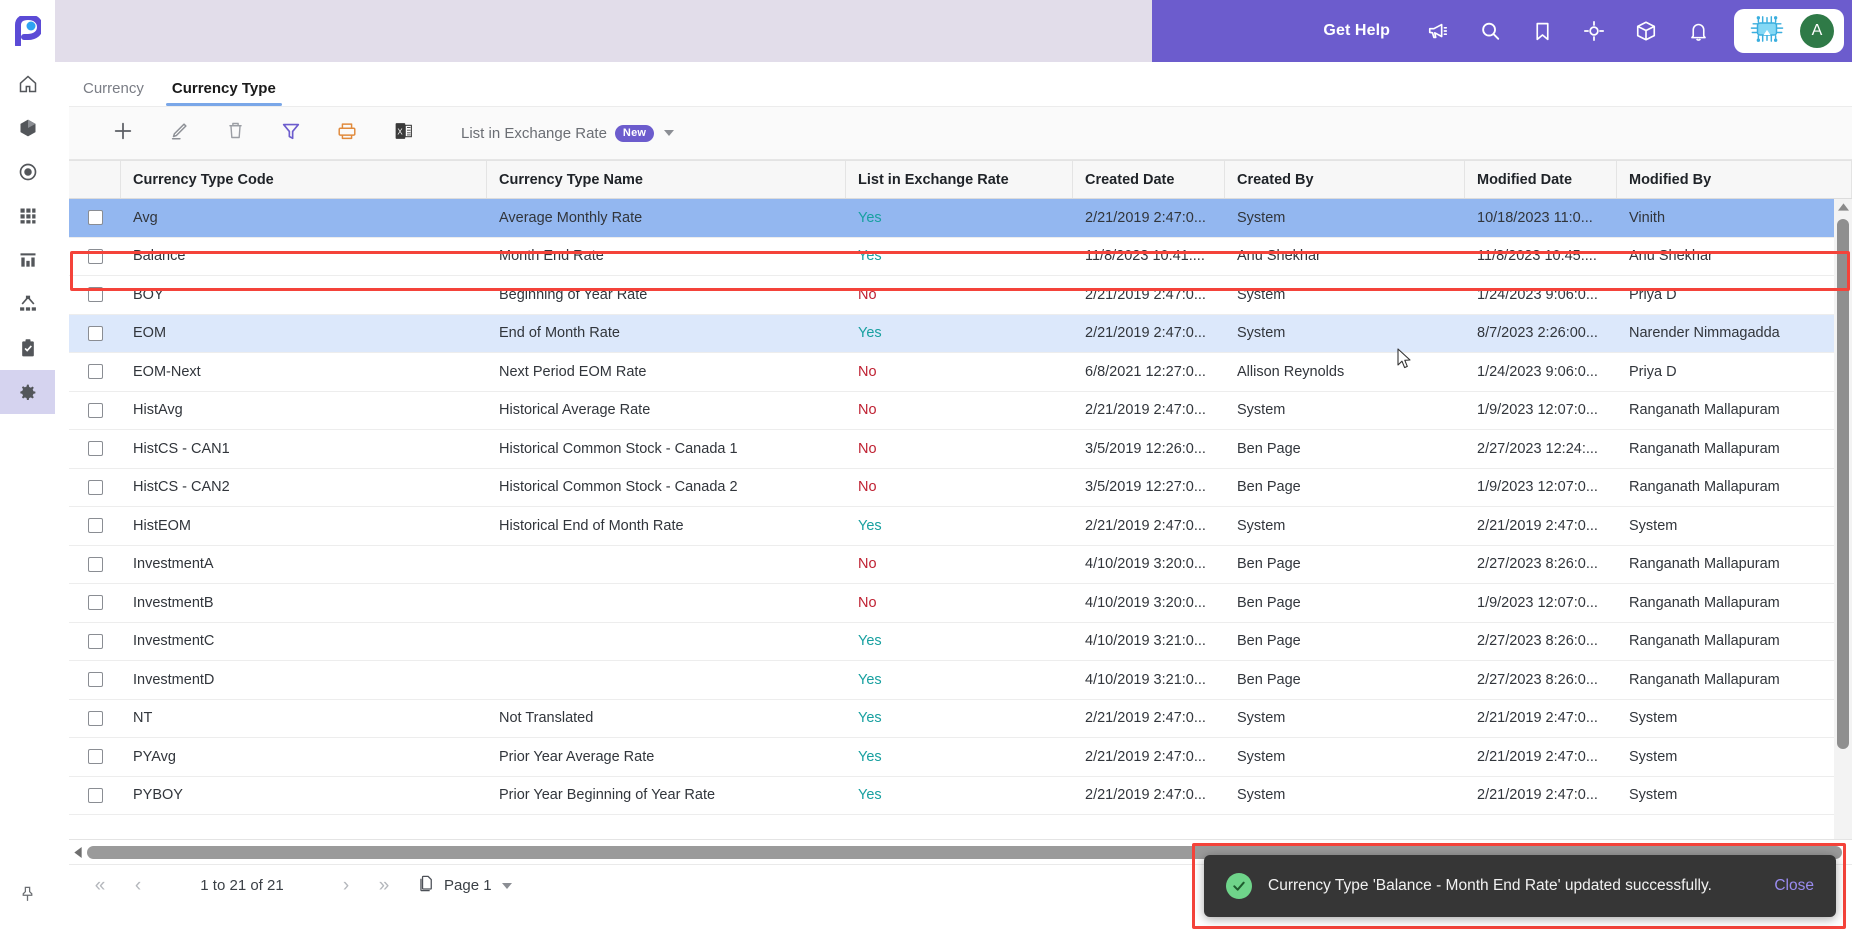 The height and width of the screenshot is (932, 1852). I want to click on column-header-modified-date: Modified Date, so click(1541, 179).